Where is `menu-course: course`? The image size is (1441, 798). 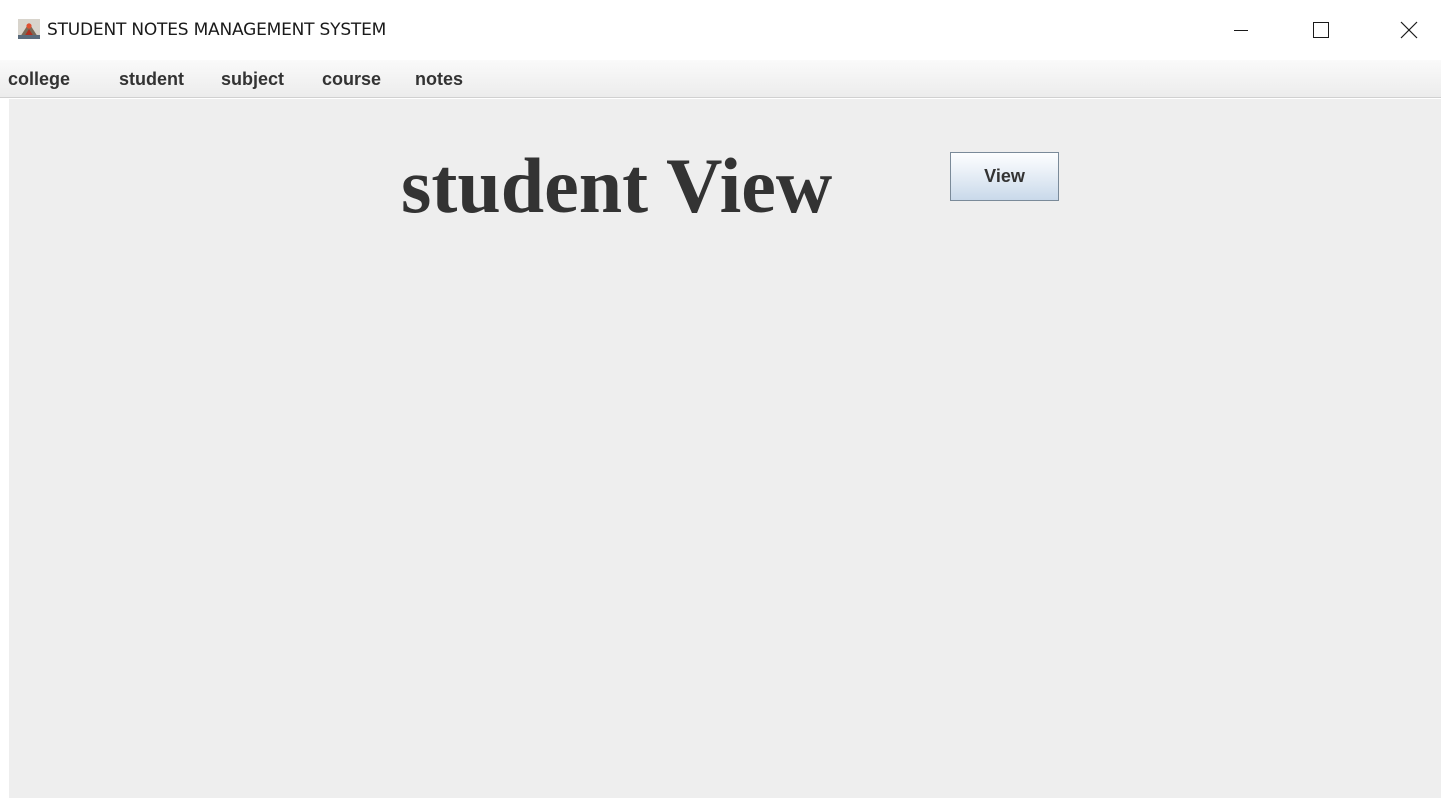
menu-course: course is located at coordinates (351, 79).